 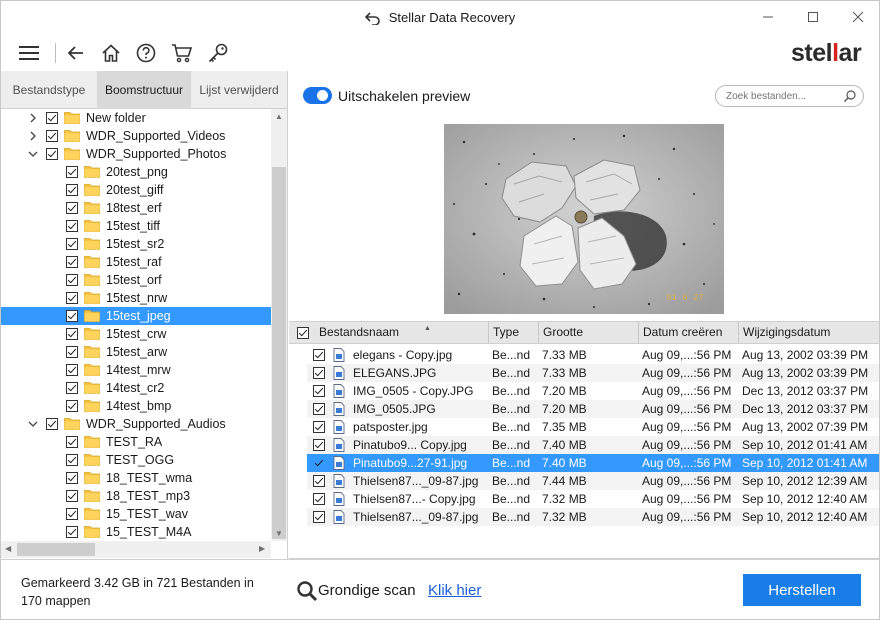 I want to click on tree-item: 18_TEST_mp3, so click(x=136, y=496).